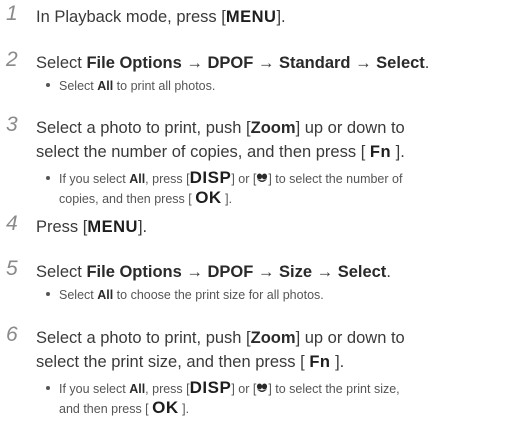 This screenshot has height=429, width=512. Describe the element at coordinates (12, 223) in the screenshot. I see `step-number: 4` at that location.